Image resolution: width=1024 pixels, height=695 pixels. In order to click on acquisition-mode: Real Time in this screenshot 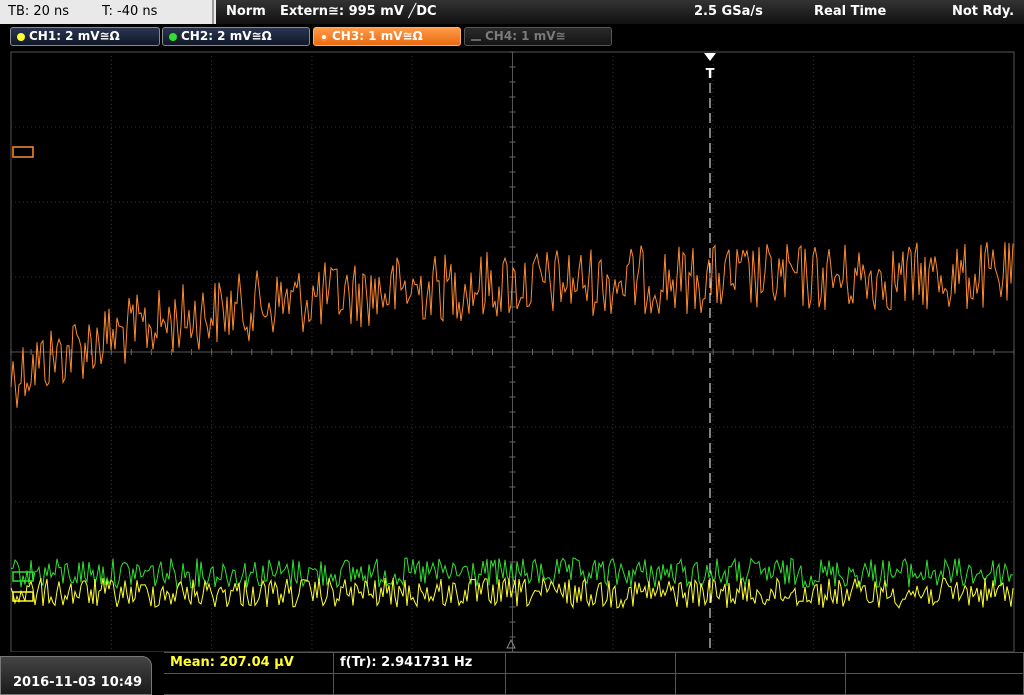, I will do `click(850, 11)`.